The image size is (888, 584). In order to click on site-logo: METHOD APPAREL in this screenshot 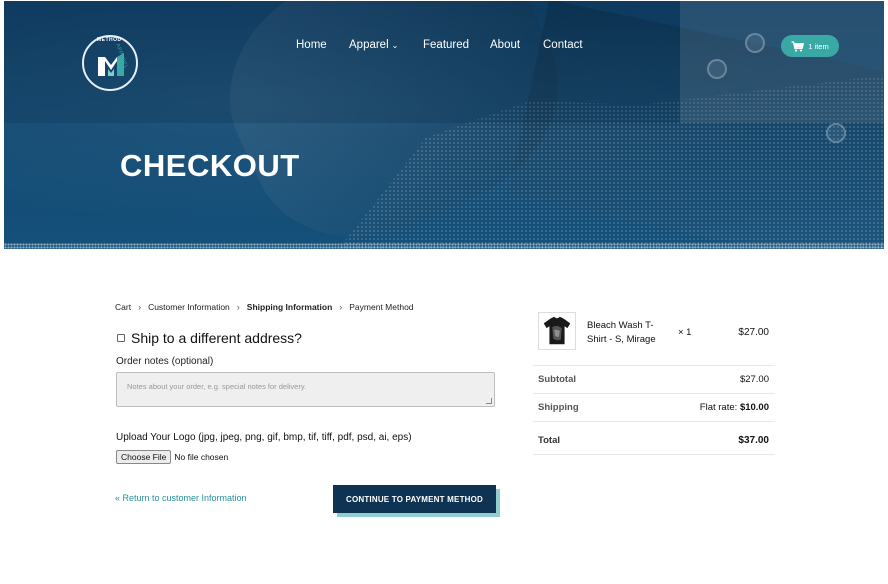, I will do `click(110, 63)`.